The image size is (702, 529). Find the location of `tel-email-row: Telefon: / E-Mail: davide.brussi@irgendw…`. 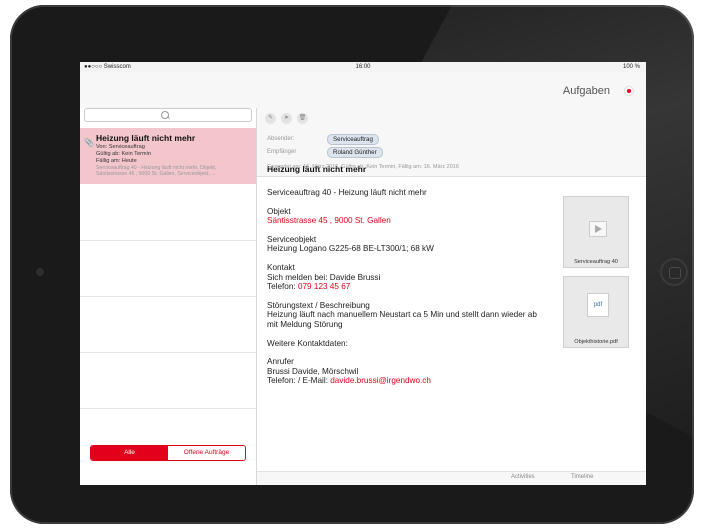

tel-email-row: Telefon: / E-Mail: davide.brussi@irgendw… is located at coordinates (415, 381).